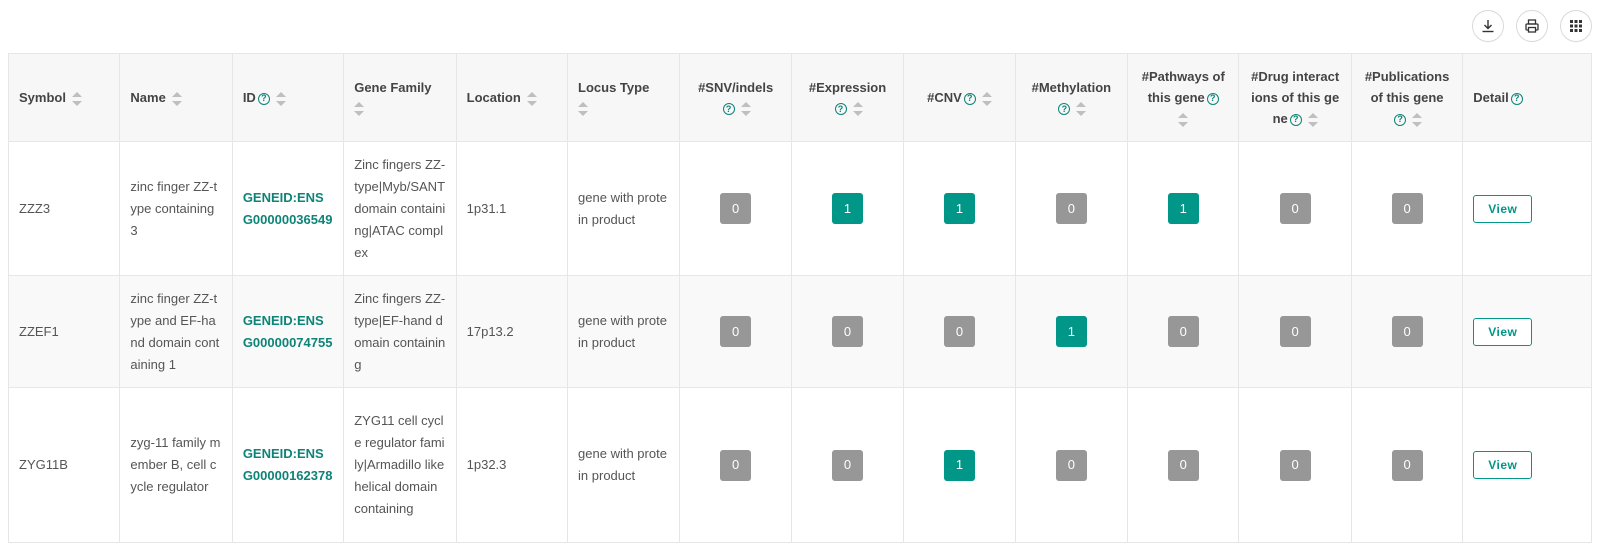 The image size is (1600, 554). I want to click on columns-button, so click(1576, 26).